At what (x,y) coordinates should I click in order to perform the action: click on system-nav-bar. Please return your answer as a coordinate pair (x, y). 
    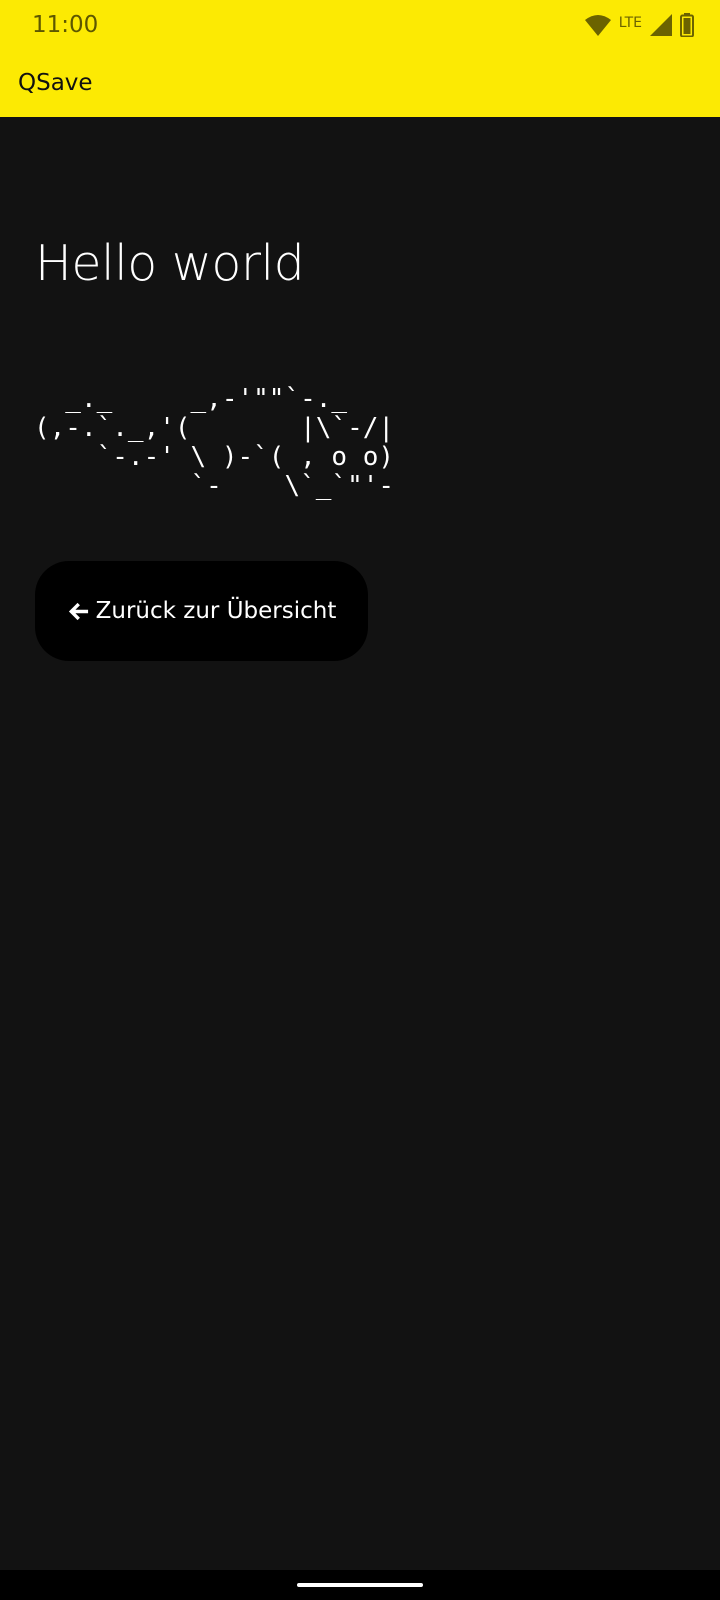
    Looking at the image, I should click on (360, 1585).